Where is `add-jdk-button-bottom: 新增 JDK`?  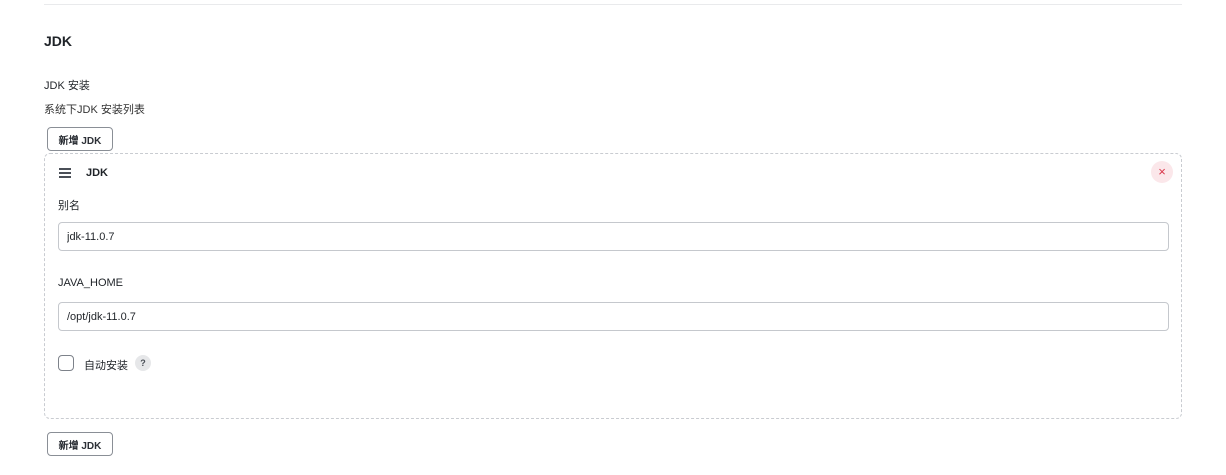 add-jdk-button-bottom: 新增 JDK is located at coordinates (80, 444).